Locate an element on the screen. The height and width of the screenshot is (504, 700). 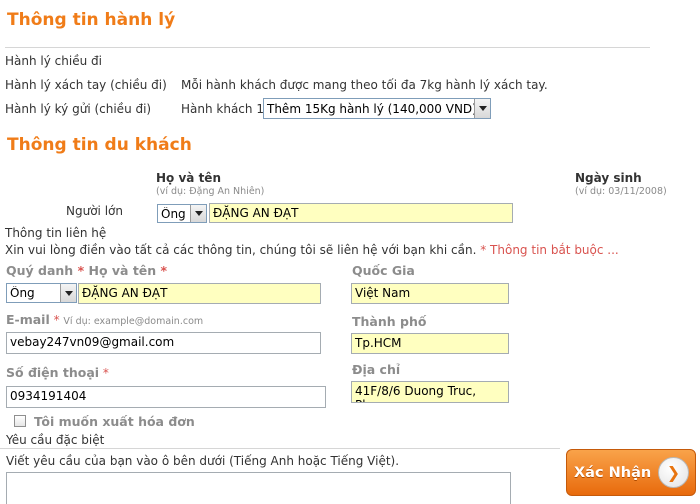
special-request-label: Yêu cầu đặc biệt is located at coordinates (55, 440).